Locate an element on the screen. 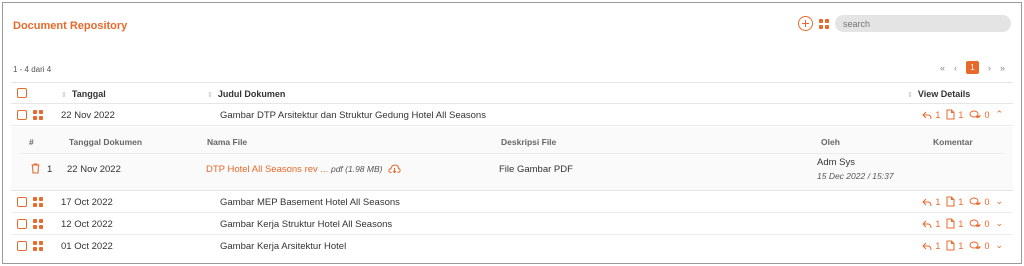 The height and width of the screenshot is (266, 1024). cloud-download-icon is located at coordinates (394, 169).